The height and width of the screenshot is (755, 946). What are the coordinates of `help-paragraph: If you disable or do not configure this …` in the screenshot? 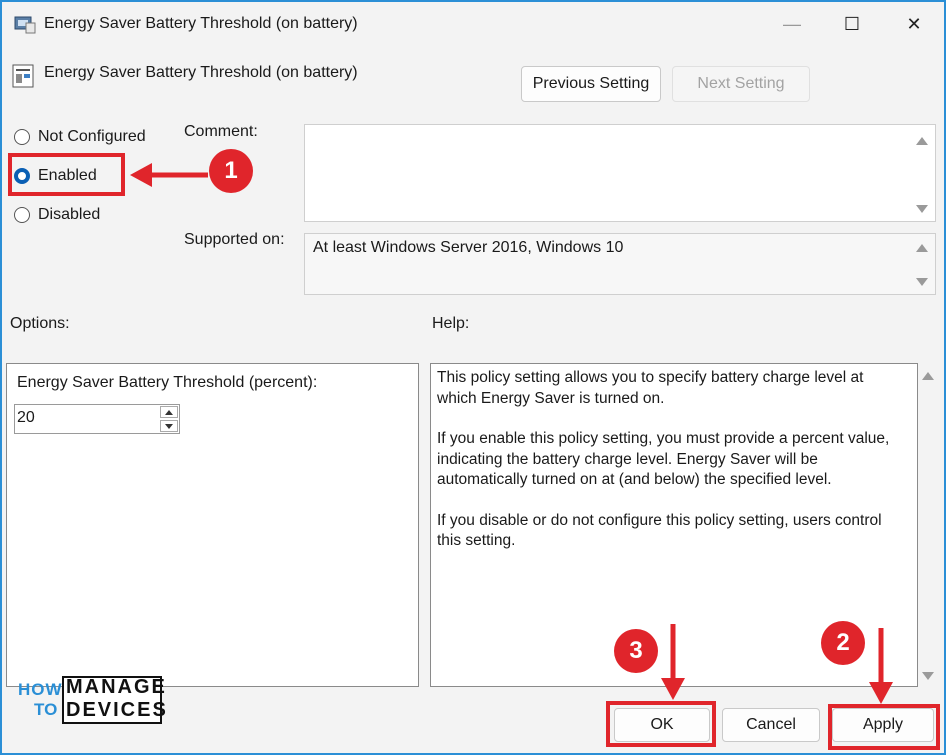 It's located at (659, 530).